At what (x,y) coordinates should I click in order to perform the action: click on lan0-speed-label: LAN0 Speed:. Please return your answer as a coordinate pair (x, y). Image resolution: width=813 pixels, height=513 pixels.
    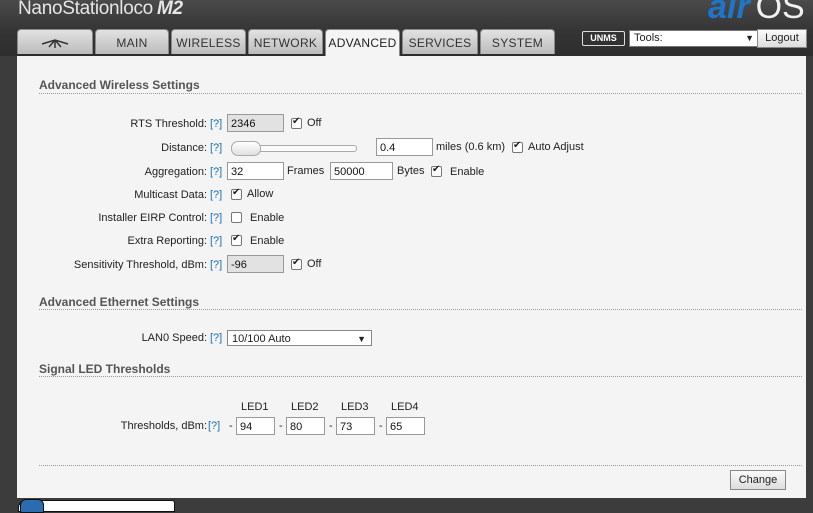
    Looking at the image, I should click on (174, 338).